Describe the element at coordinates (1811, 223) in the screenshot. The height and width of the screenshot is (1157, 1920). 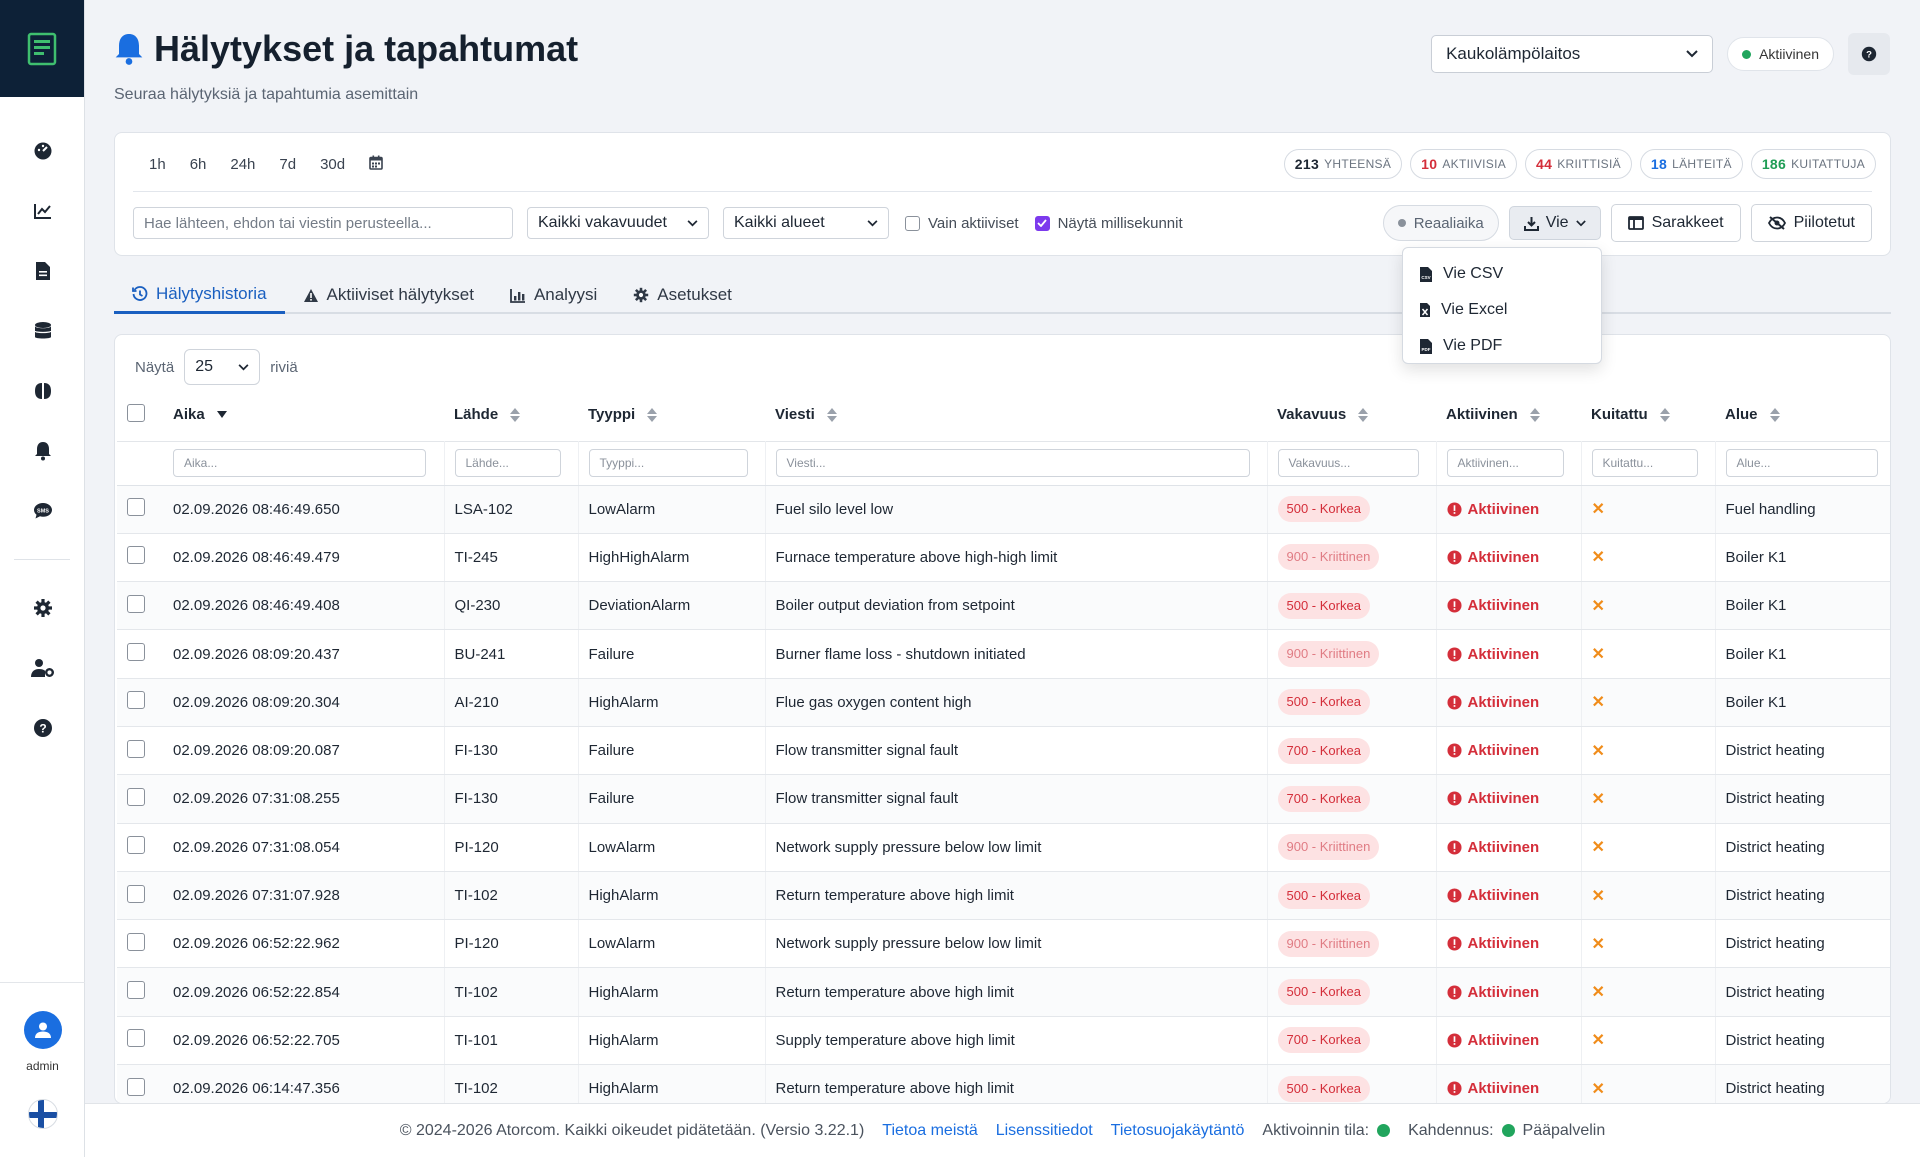
I see `hidden-button: Piilotetut` at that location.